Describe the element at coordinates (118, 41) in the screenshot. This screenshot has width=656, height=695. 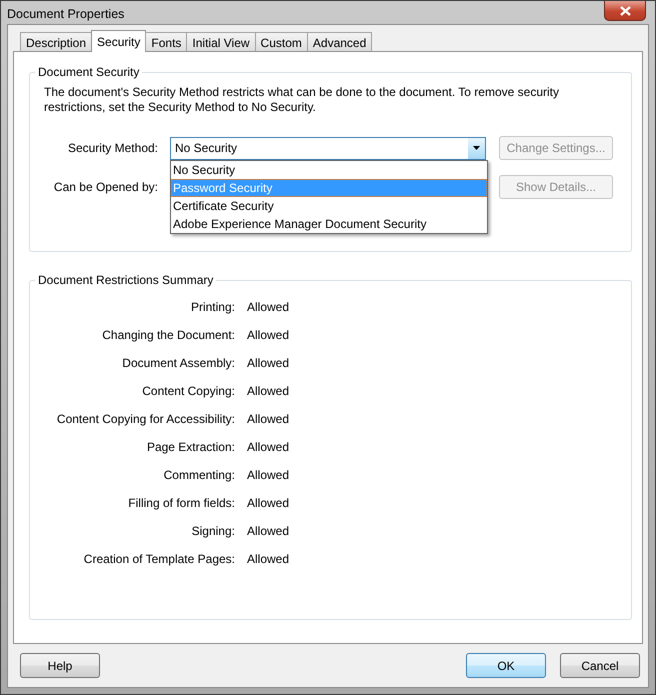
I see `tab: Security` at that location.